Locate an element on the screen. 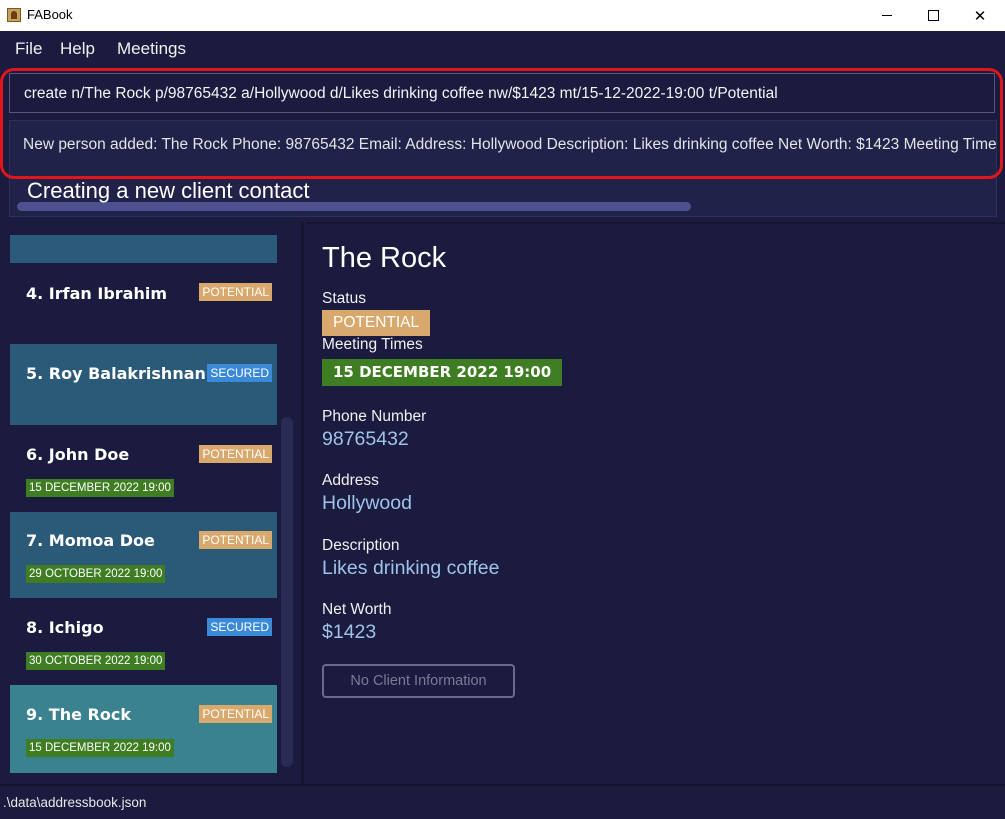  status-bar: .\data\addressbook.json is located at coordinates (502, 801).